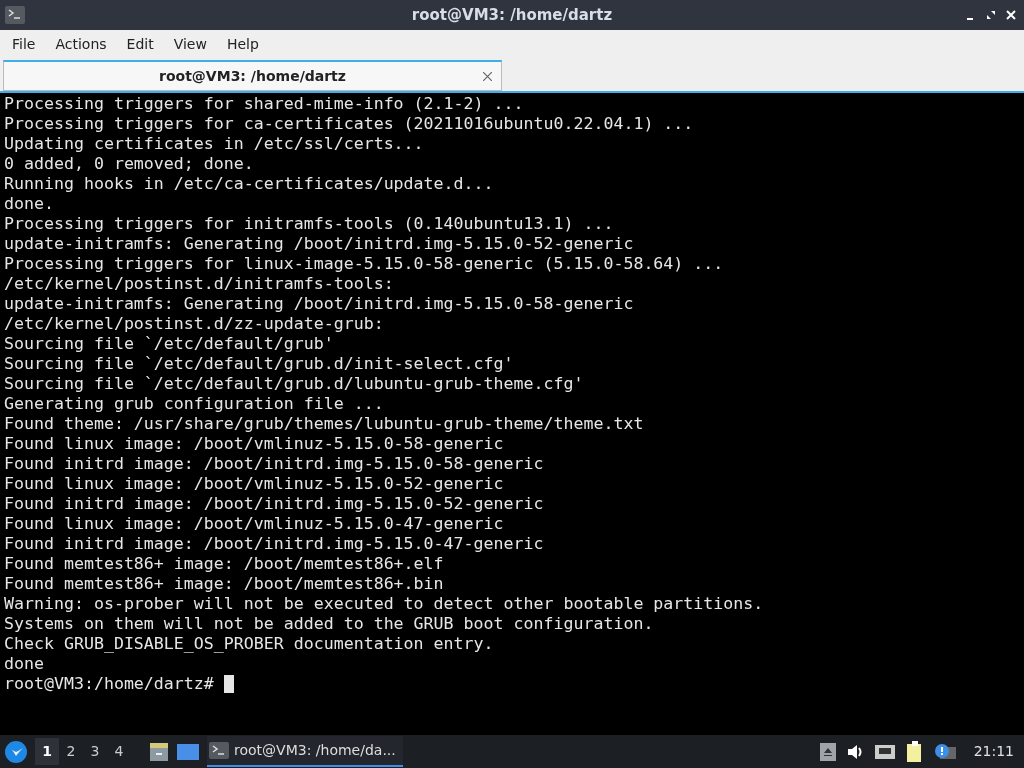 The image size is (1024, 768). I want to click on terminal-line: Found initrd image: /boot/initrd.img-5.15.0-52-generic, so click(274, 504).